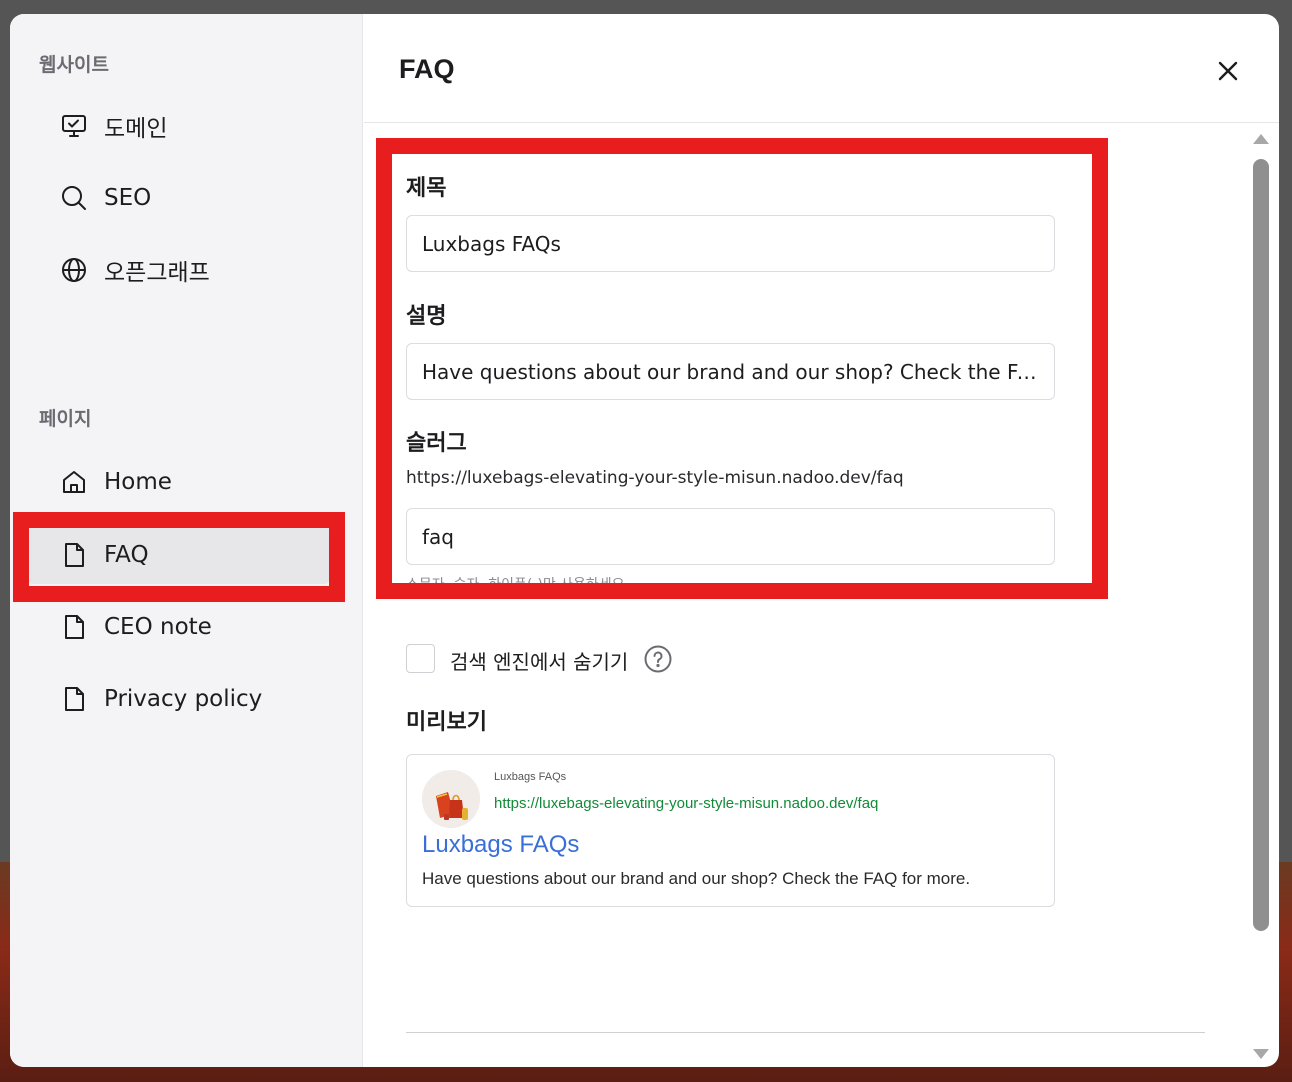  Describe the element at coordinates (805, 1032) in the screenshot. I see `divider` at that location.